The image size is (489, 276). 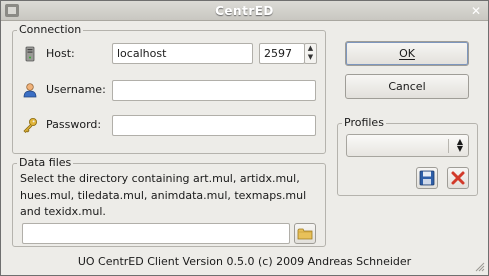 What do you see at coordinates (30, 125) in the screenshot?
I see `key-icon` at bounding box center [30, 125].